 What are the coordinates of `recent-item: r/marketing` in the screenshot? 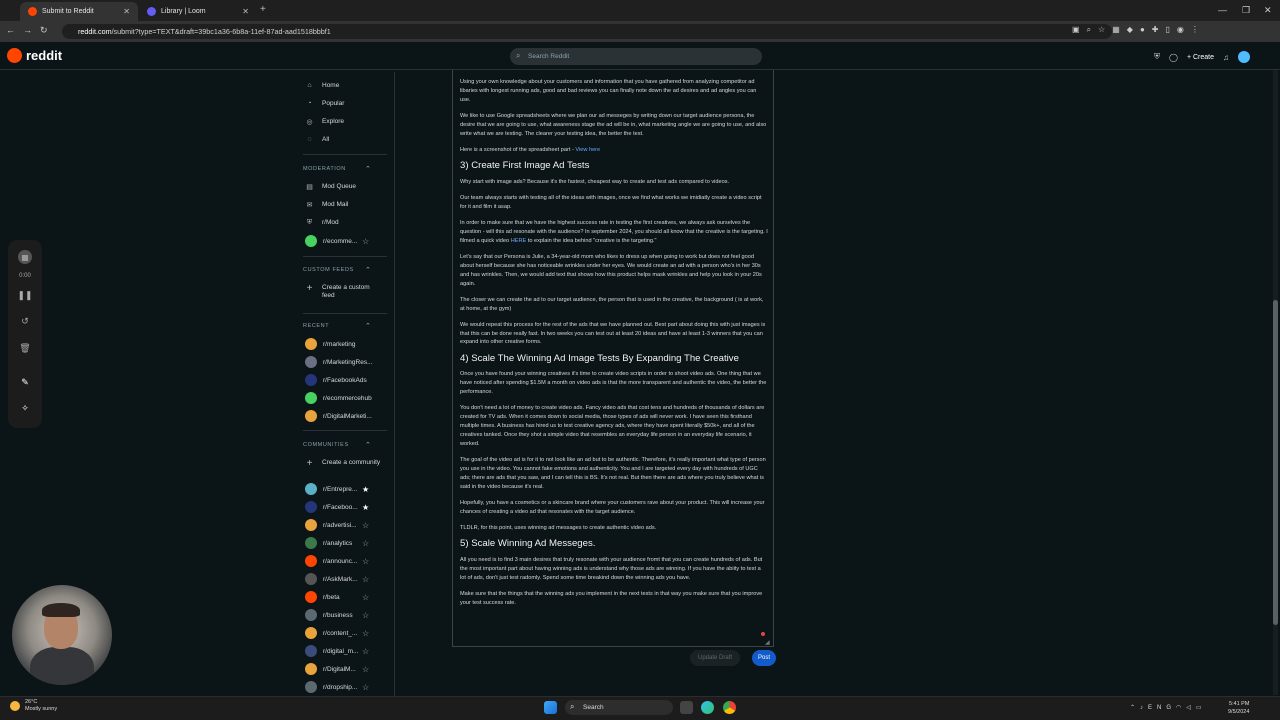 It's located at (330, 344).